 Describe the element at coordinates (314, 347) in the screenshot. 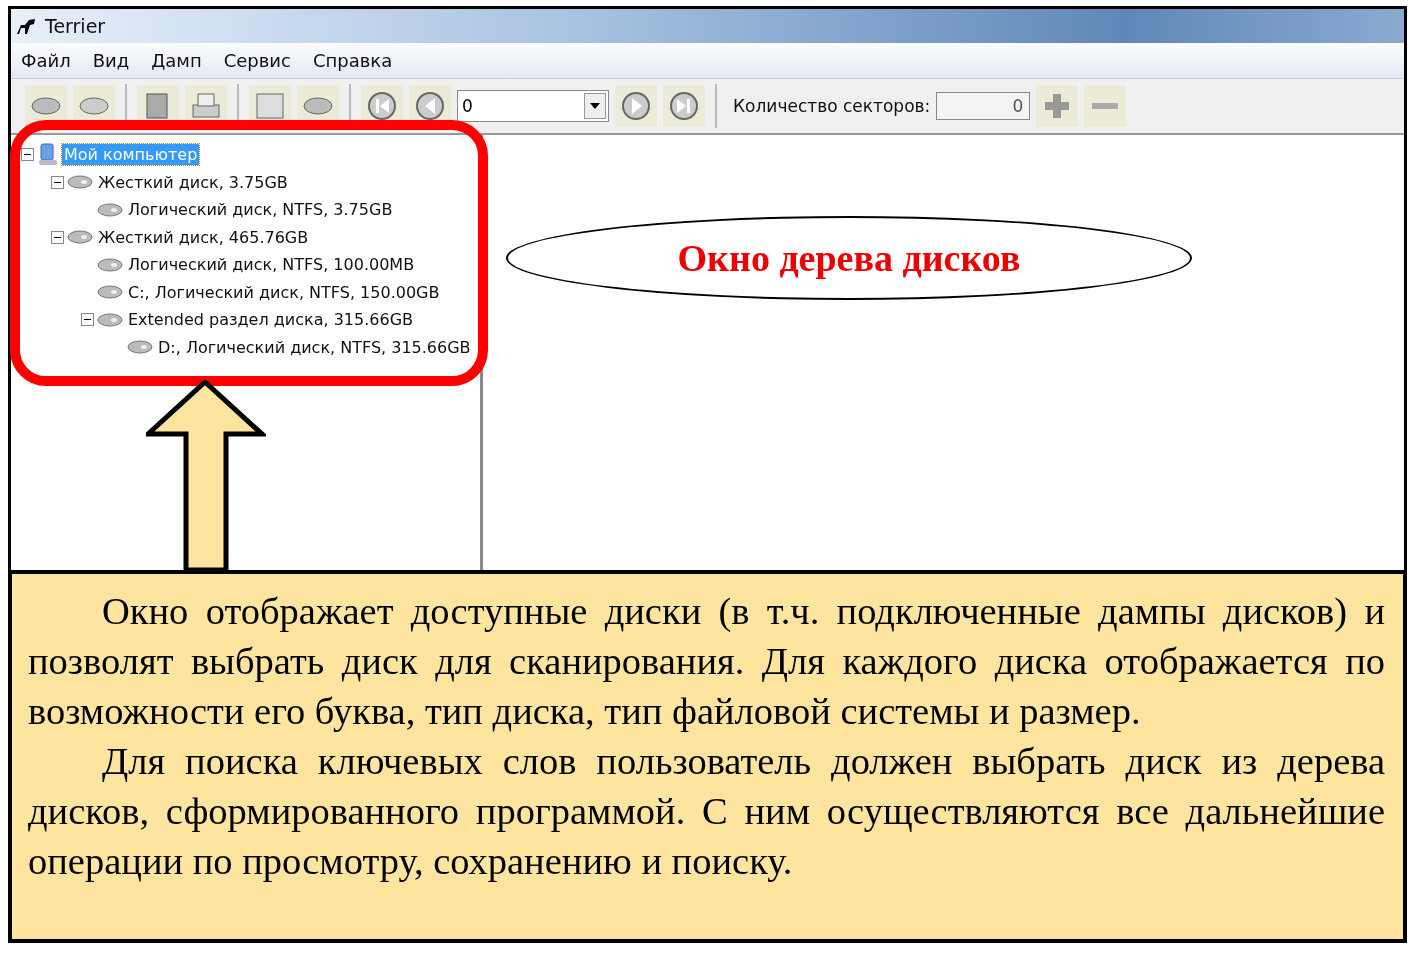

I see `tree-item: D:, Логический диск, NTFS, 315.66GB` at that location.